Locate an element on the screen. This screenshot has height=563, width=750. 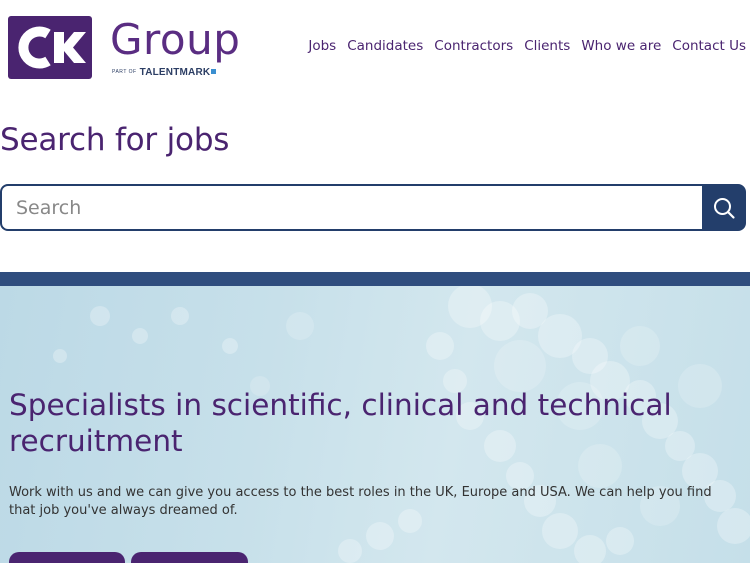
search-icon is located at coordinates (724, 208).